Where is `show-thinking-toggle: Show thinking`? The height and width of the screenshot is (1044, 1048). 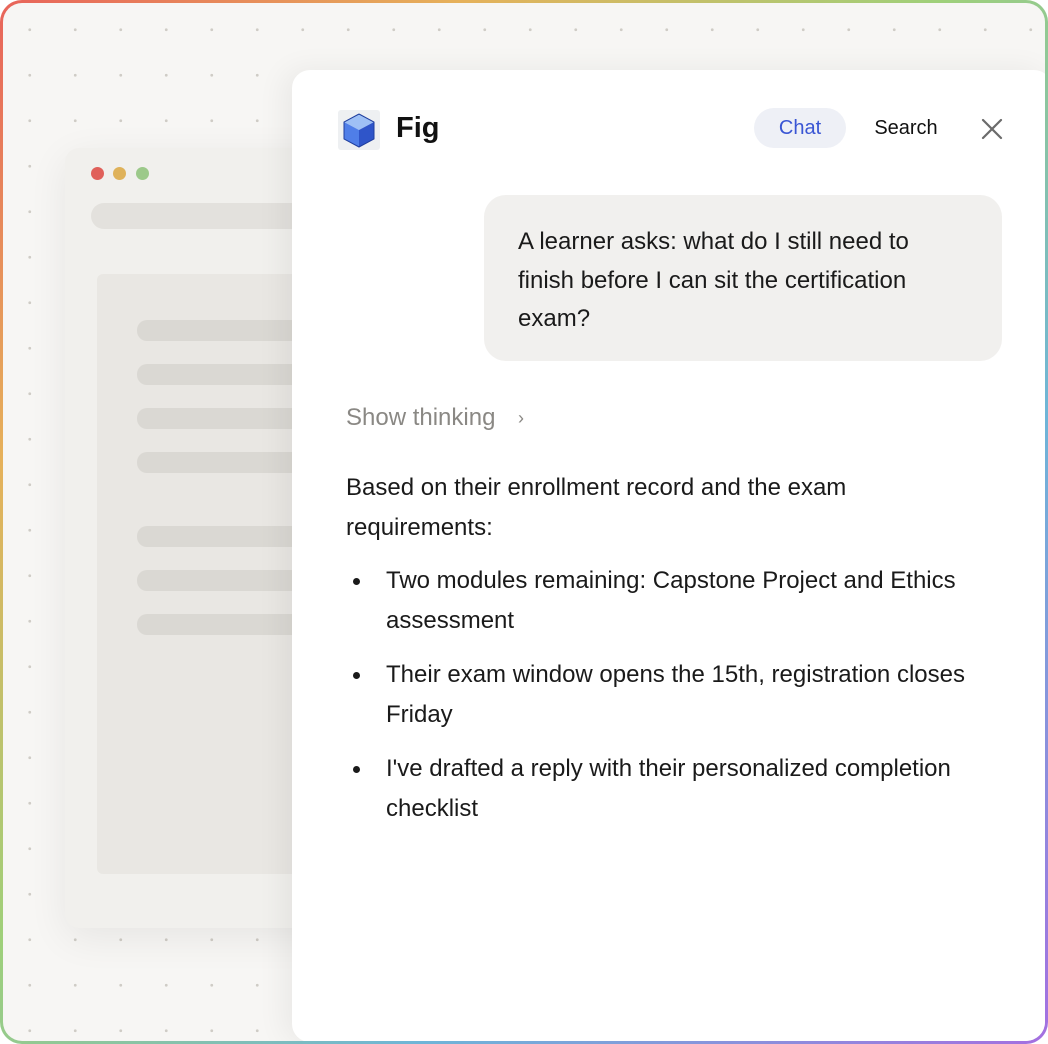 show-thinking-toggle: Show thinking is located at coordinates (420, 418).